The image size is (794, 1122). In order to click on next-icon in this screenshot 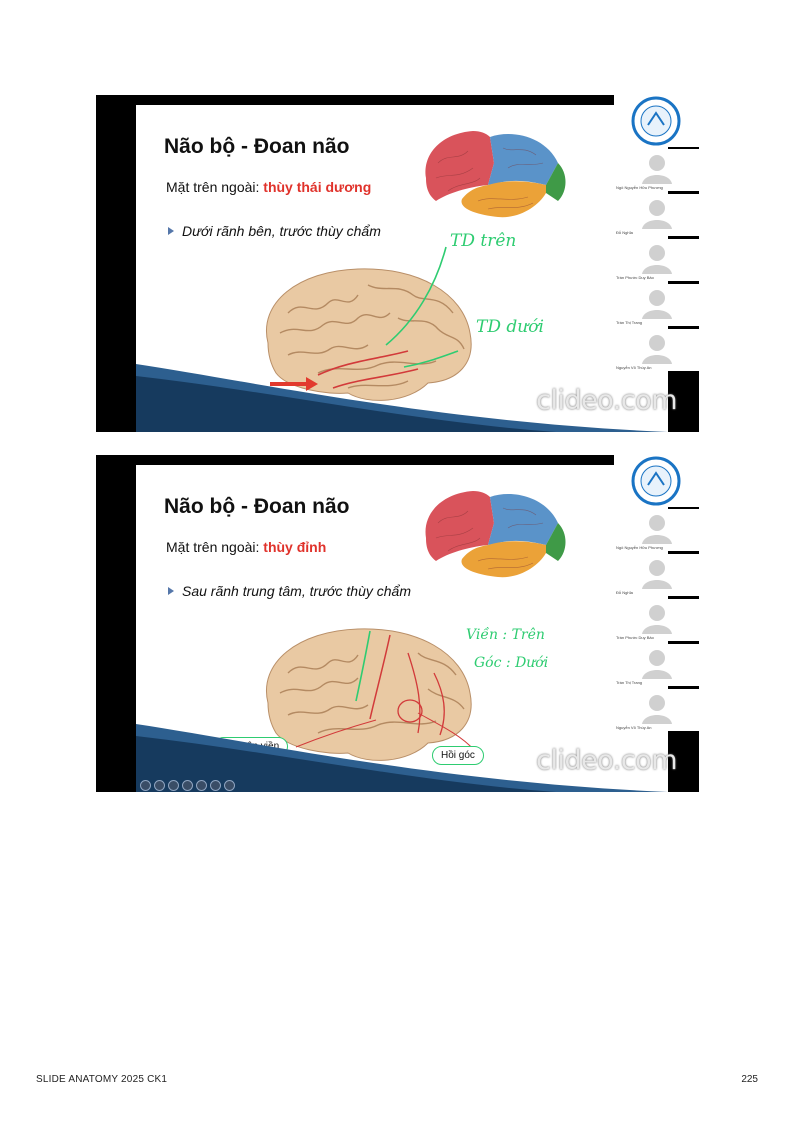, I will do `click(229, 785)`.